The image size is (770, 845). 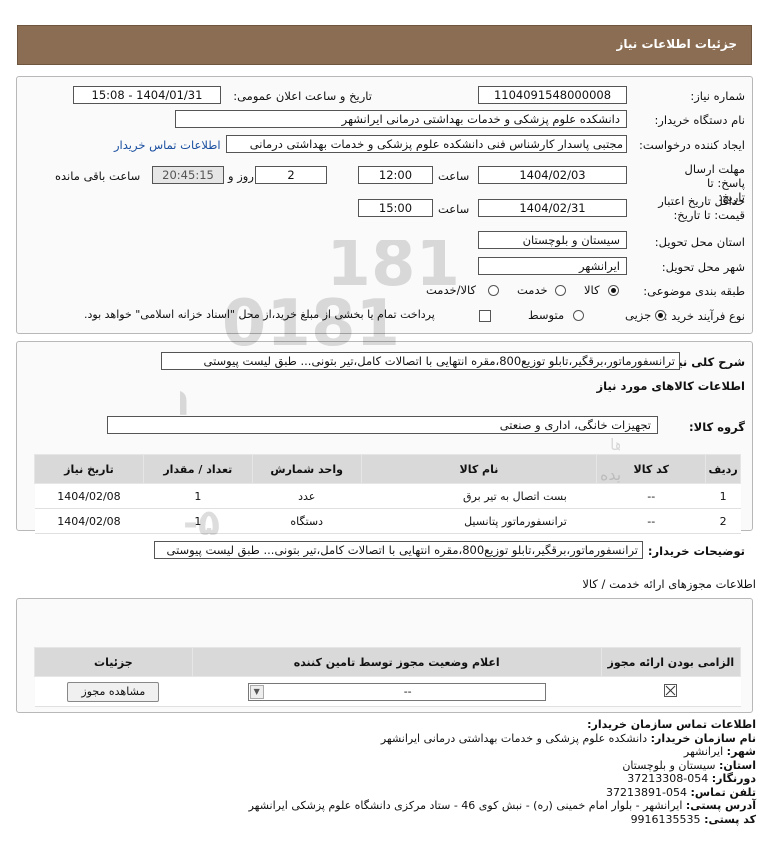 What do you see at coordinates (737, 765) in the screenshot?
I see `contact-label: استان:` at bounding box center [737, 765].